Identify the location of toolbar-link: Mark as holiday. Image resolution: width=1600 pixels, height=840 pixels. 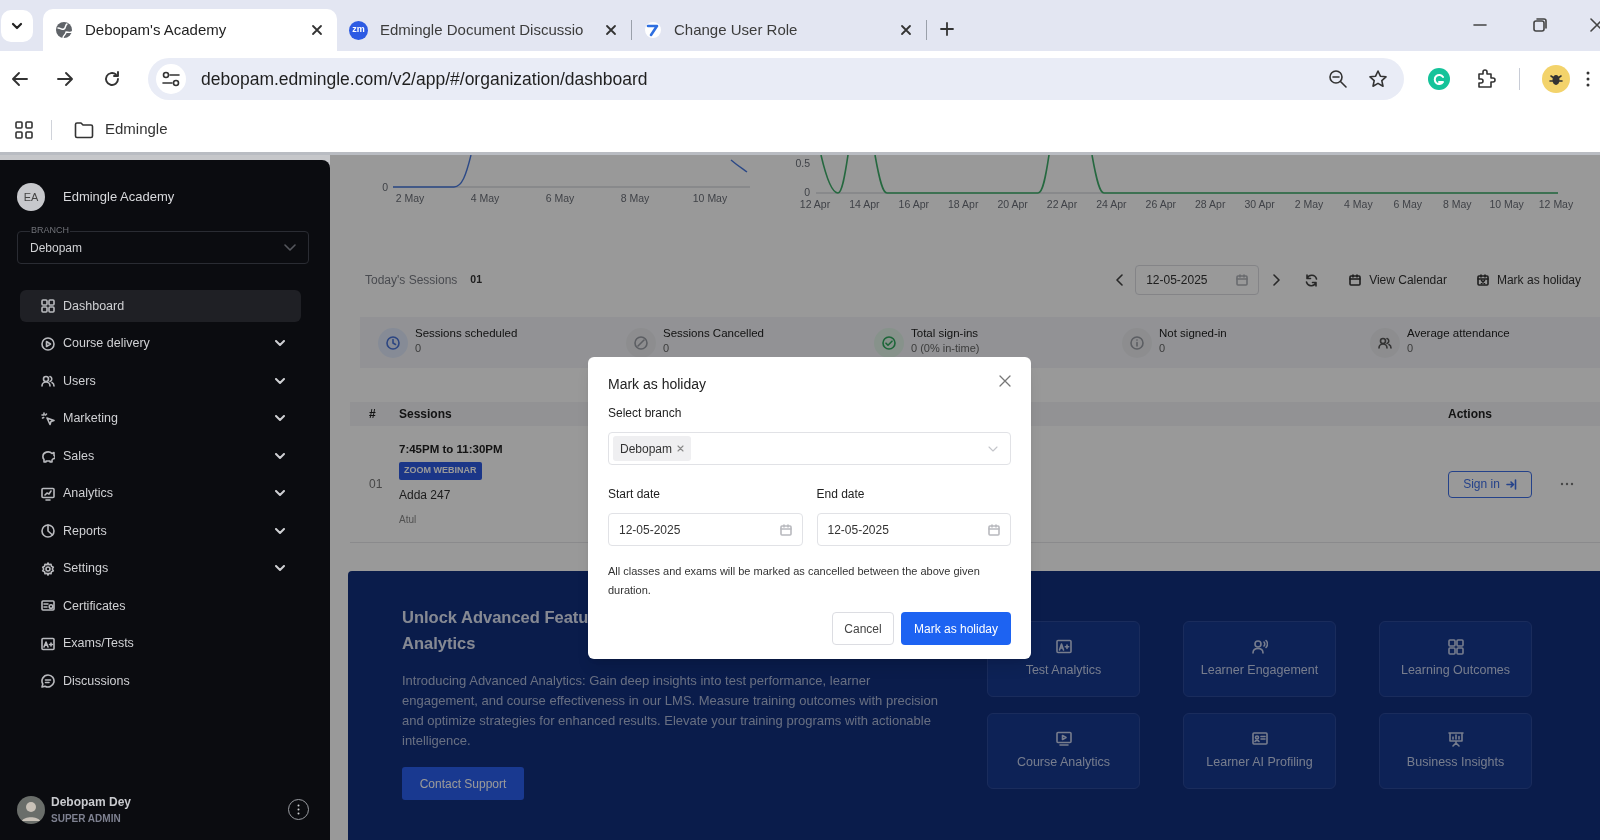
(1528, 280).